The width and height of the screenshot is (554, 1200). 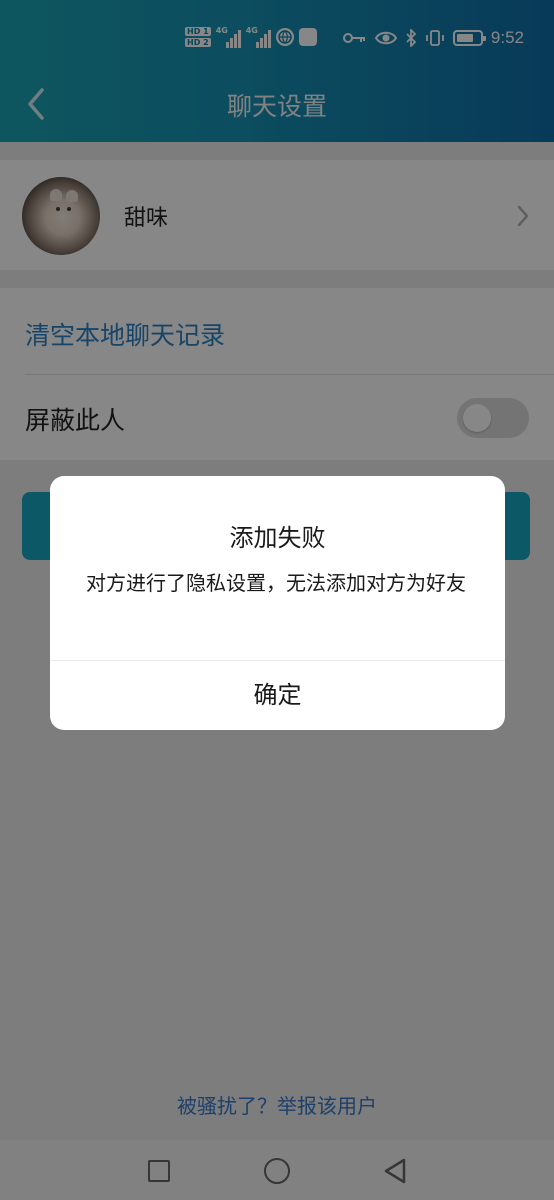 What do you see at coordinates (277, 695) in the screenshot?
I see `confirm-button: 确定` at bounding box center [277, 695].